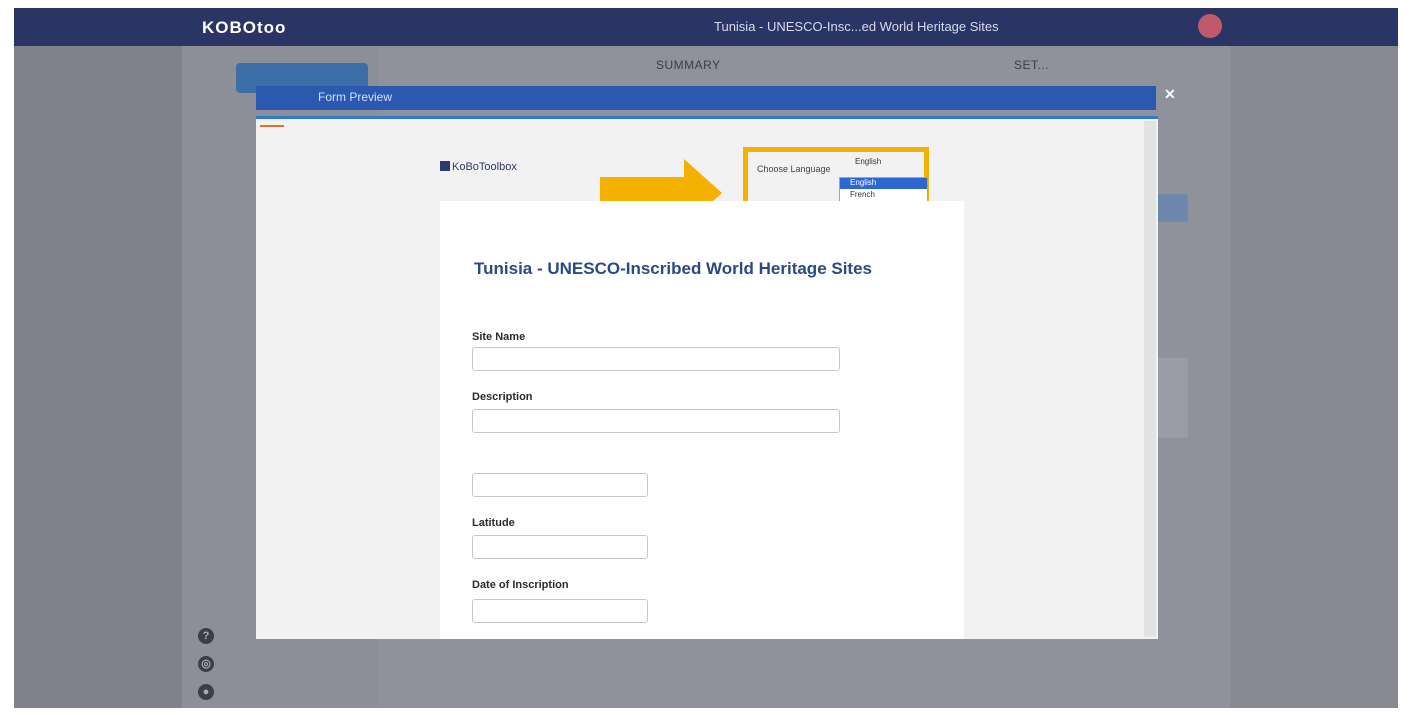  What do you see at coordinates (355, 97) in the screenshot?
I see `modal-title: Form Preview` at bounding box center [355, 97].